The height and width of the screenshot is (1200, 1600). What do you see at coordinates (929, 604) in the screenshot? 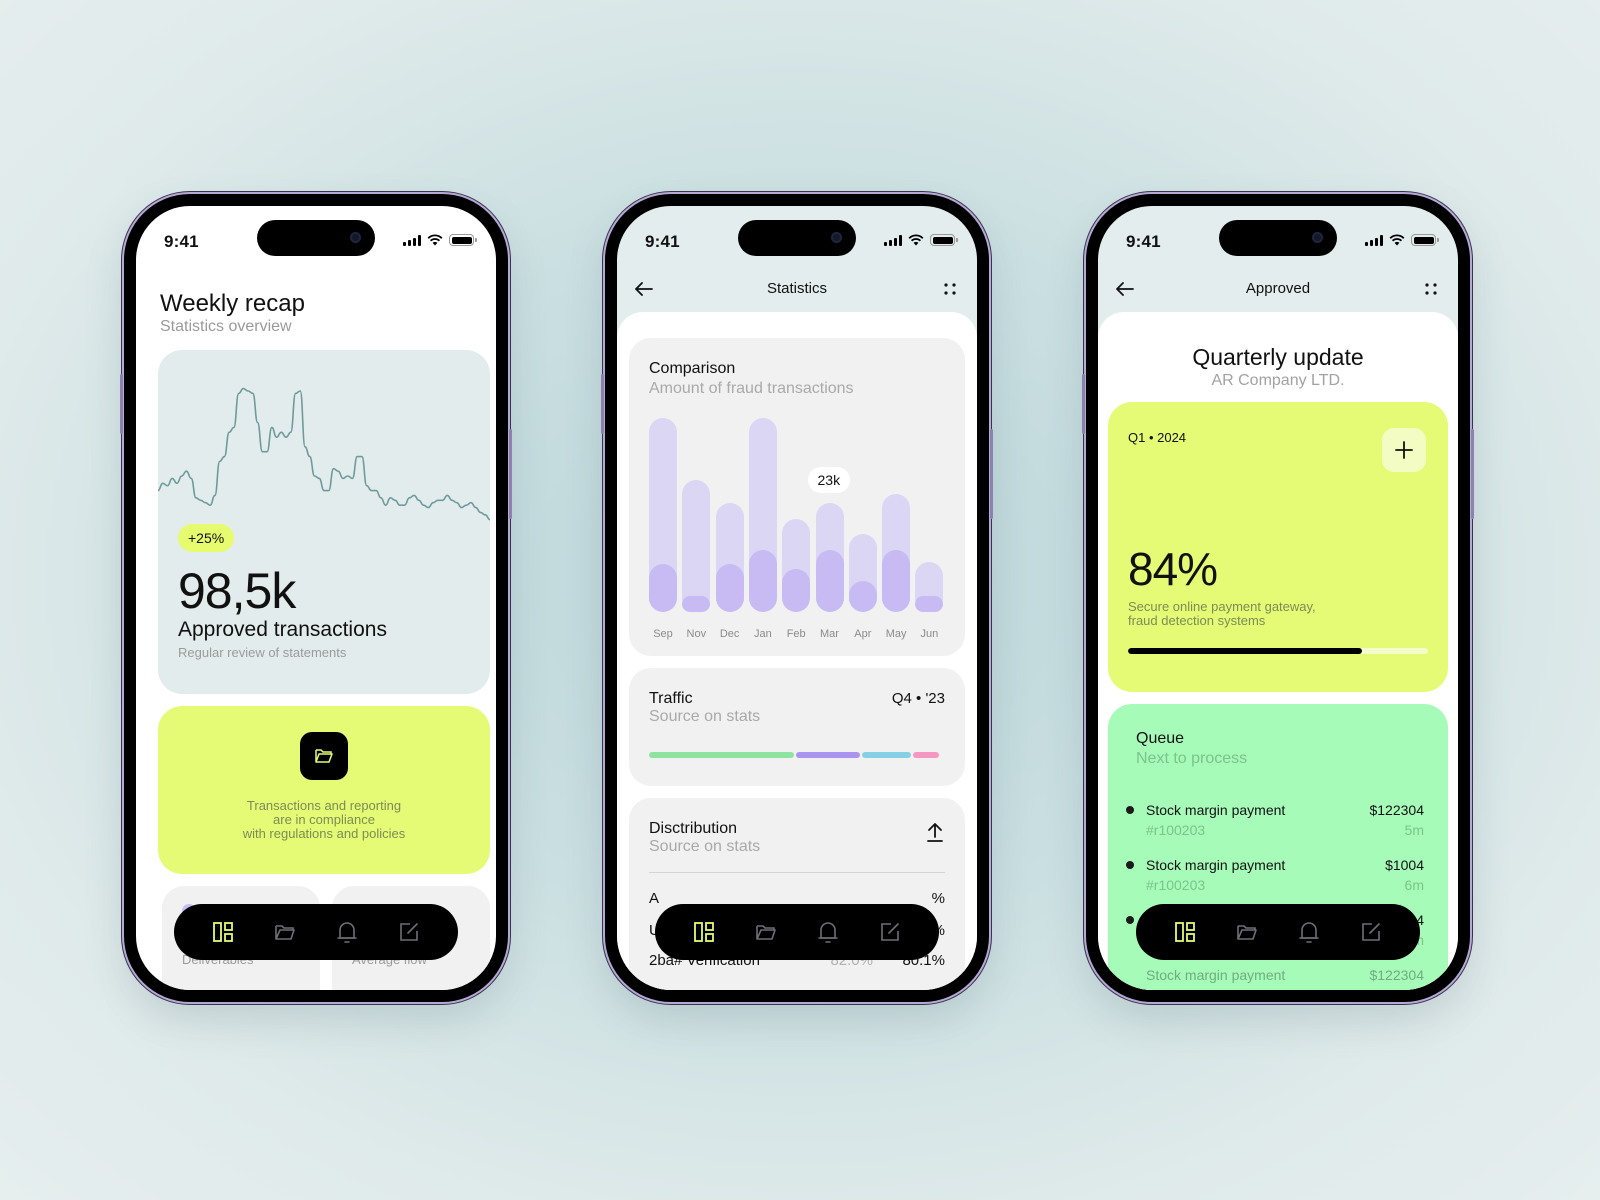
I see `bar-fraud-jun` at bounding box center [929, 604].